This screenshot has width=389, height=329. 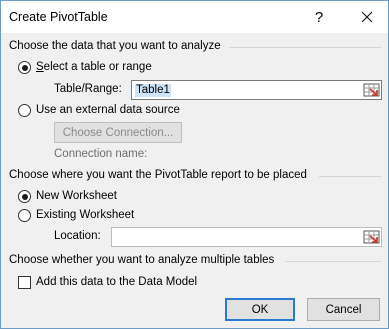 I want to click on connection-name-label: Connection name:, so click(x=101, y=154).